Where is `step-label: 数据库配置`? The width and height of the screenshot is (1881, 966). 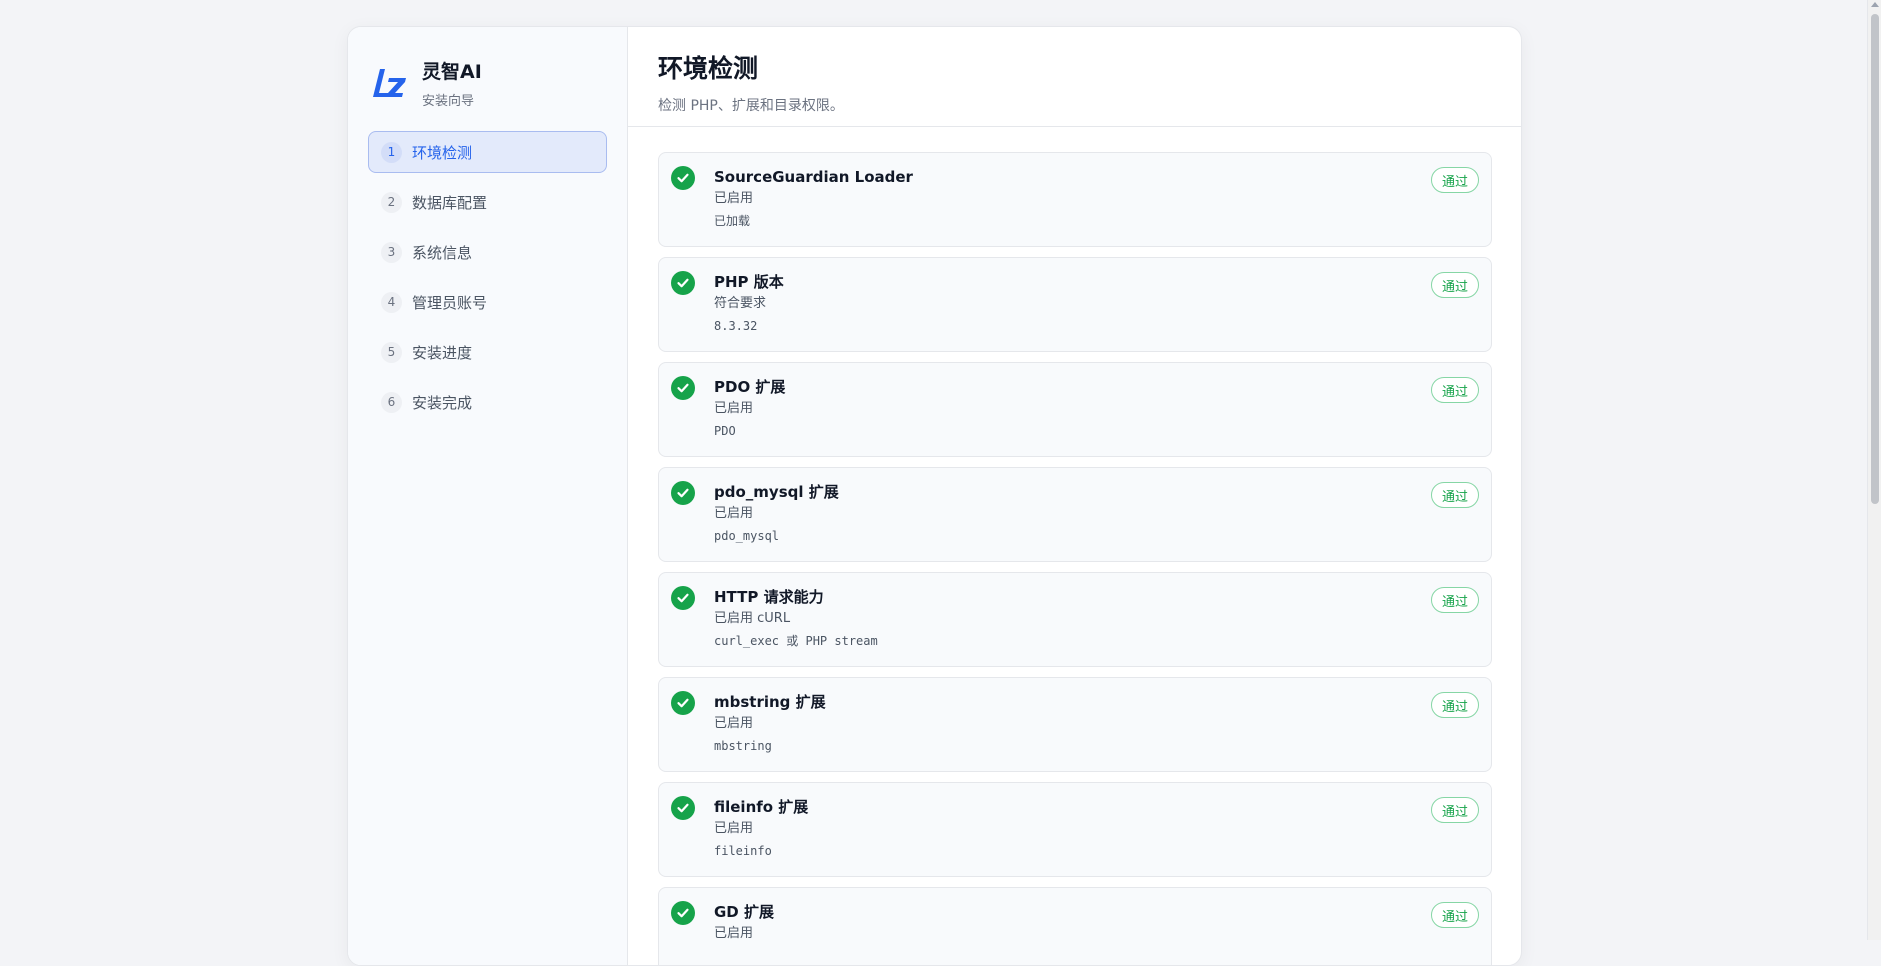 step-label: 数据库配置 is located at coordinates (450, 202).